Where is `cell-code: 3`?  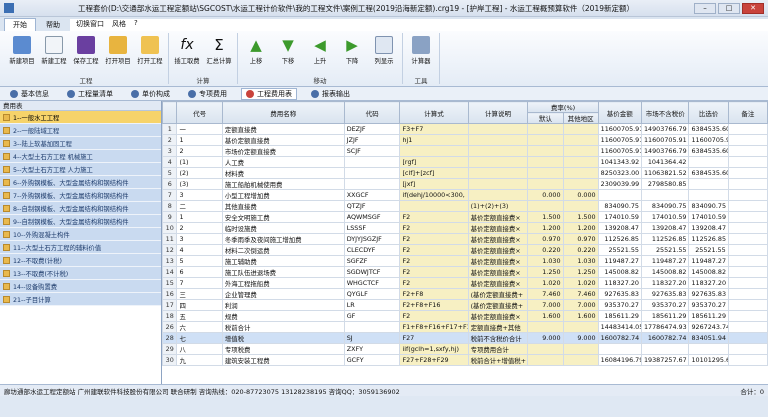
cell-code: 3 is located at coordinates (199, 195).